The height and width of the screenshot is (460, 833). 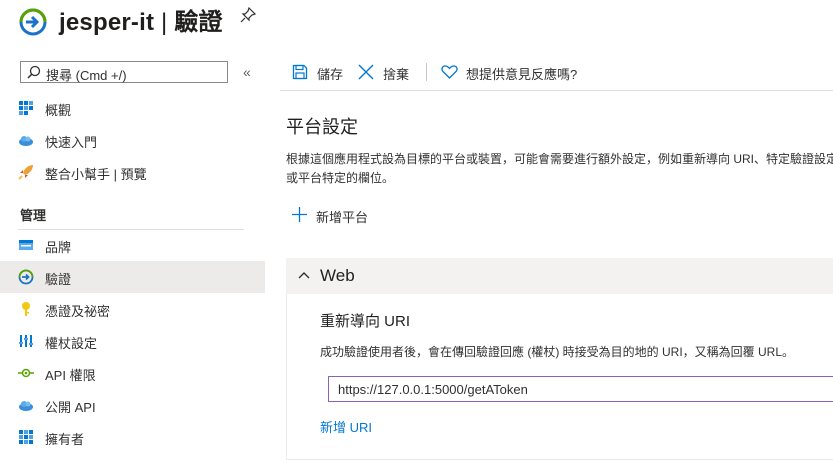 What do you see at coordinates (34, 72) in the screenshot?
I see `search-icon` at bounding box center [34, 72].